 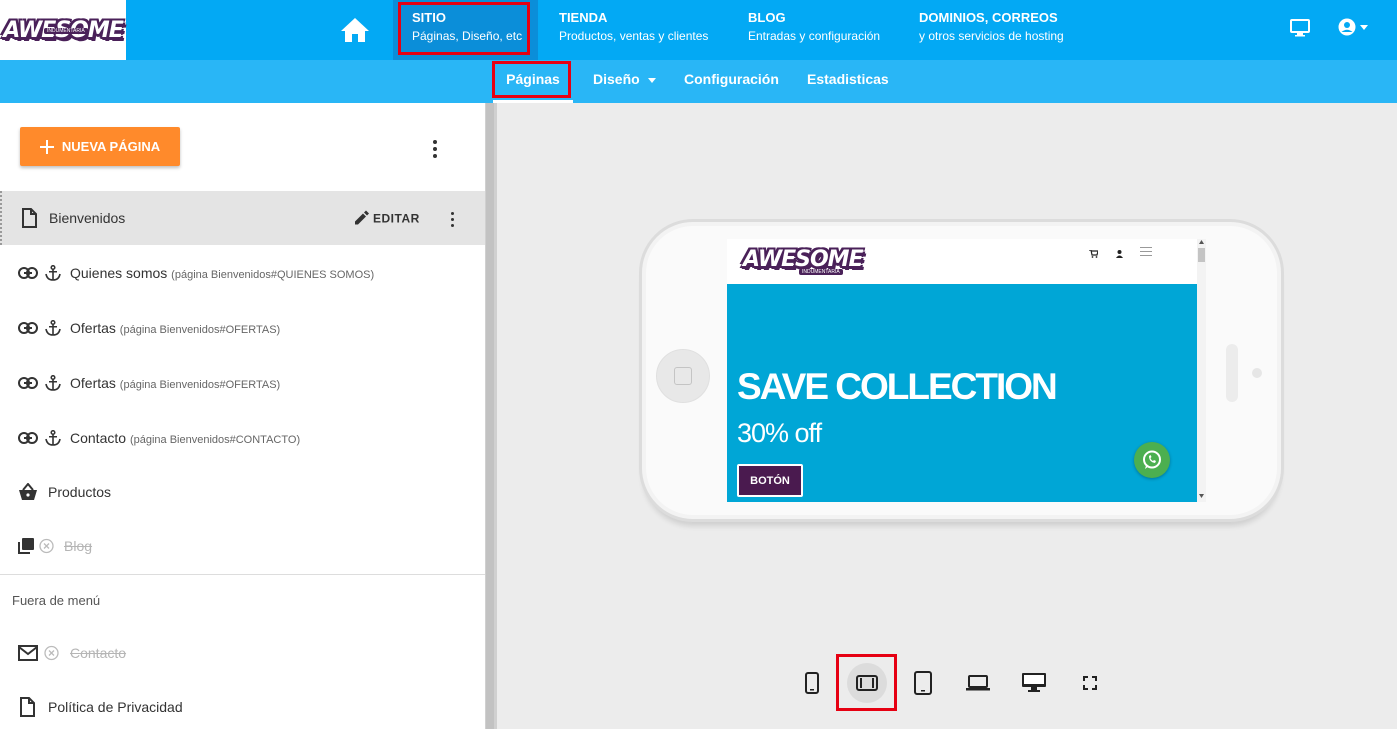 I want to click on page-title-text: Quienes somos, so click(x=119, y=273).